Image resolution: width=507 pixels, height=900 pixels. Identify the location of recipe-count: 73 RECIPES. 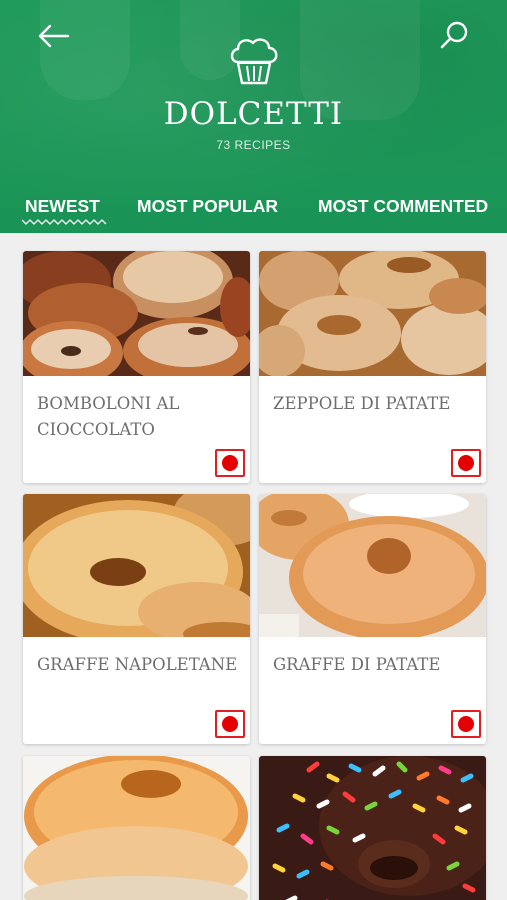
(253, 145).